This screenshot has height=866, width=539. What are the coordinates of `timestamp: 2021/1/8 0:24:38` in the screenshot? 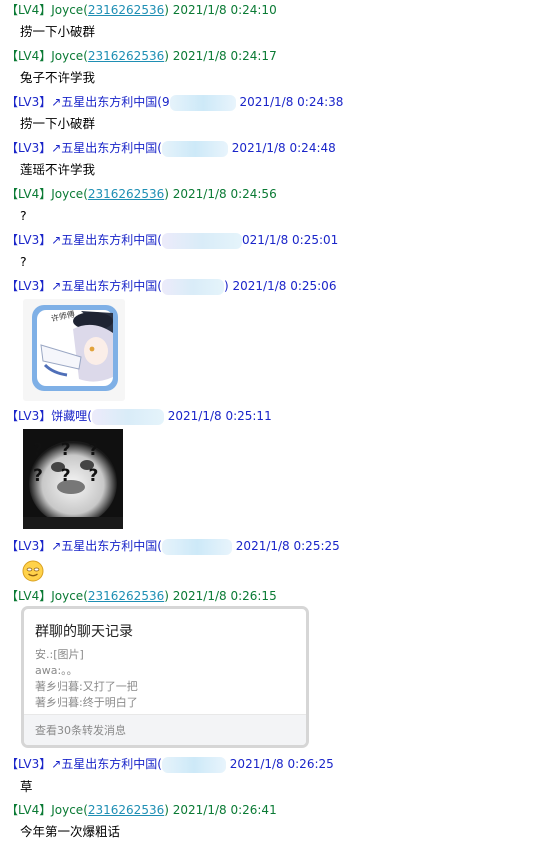 It's located at (291, 102).